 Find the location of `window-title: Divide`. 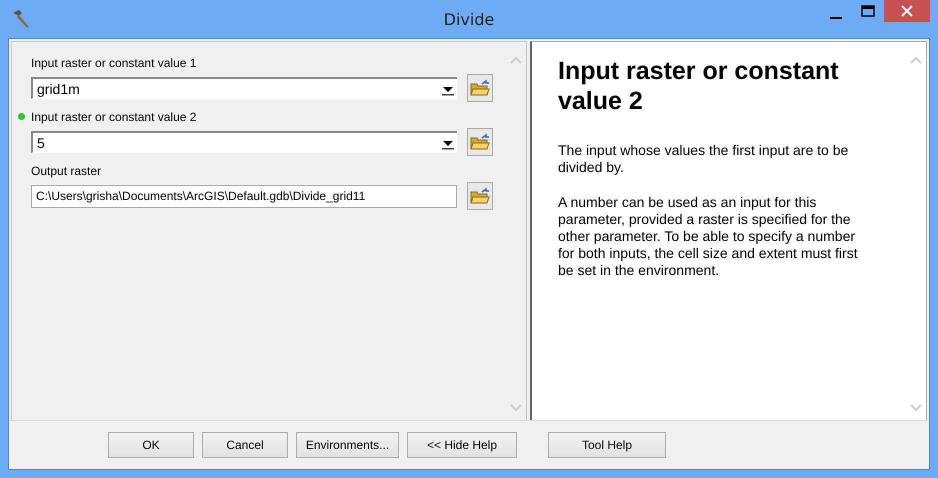

window-title: Divide is located at coordinates (469, 19).